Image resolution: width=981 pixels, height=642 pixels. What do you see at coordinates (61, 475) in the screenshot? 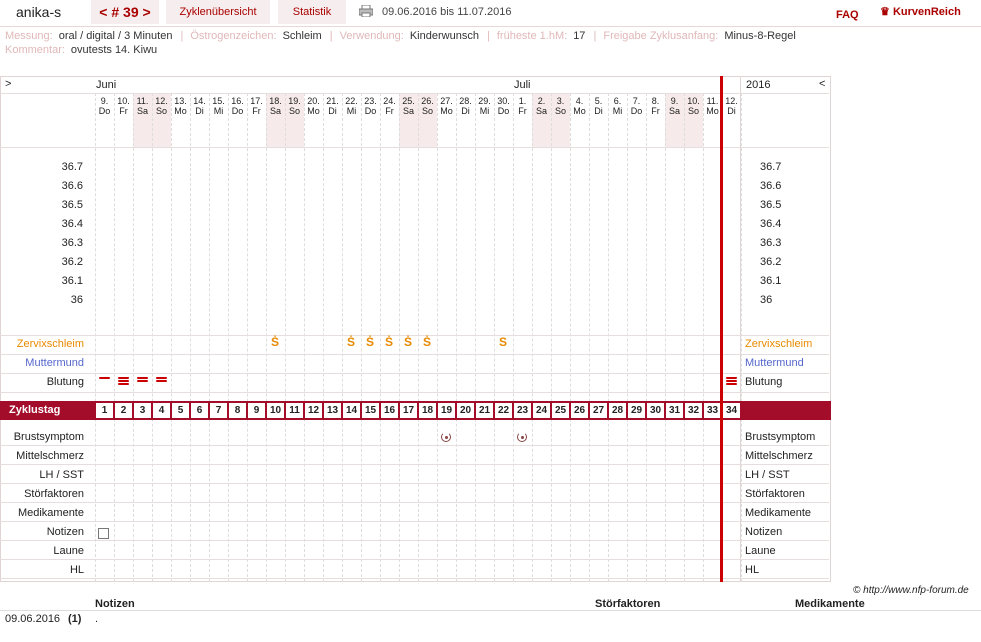
I see `row-label: LH / SST` at bounding box center [61, 475].